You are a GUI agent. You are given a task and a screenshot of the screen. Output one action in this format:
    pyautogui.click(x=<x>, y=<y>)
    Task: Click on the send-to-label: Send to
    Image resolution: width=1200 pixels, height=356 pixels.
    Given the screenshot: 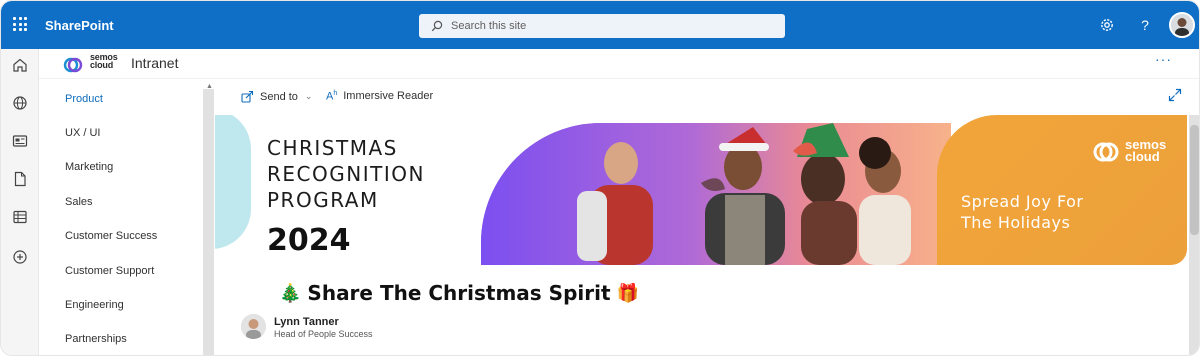 What is the action you would take?
    pyautogui.click(x=279, y=96)
    